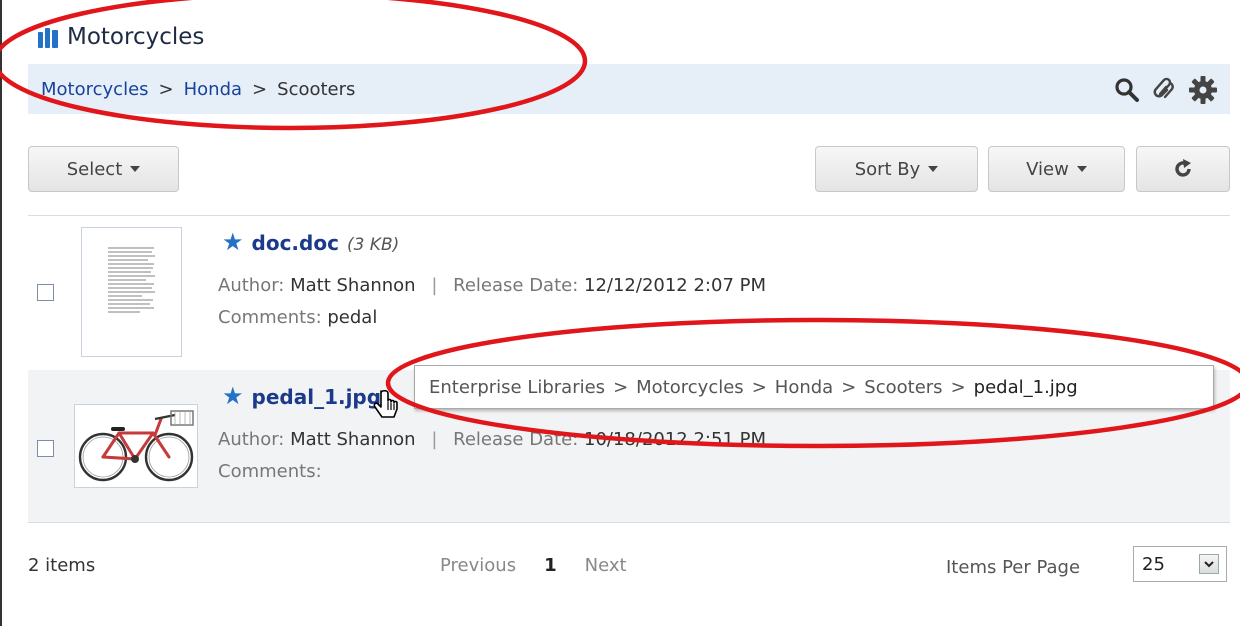 The height and width of the screenshot is (626, 1240). I want to click on list-bottom-divider, so click(629, 522).